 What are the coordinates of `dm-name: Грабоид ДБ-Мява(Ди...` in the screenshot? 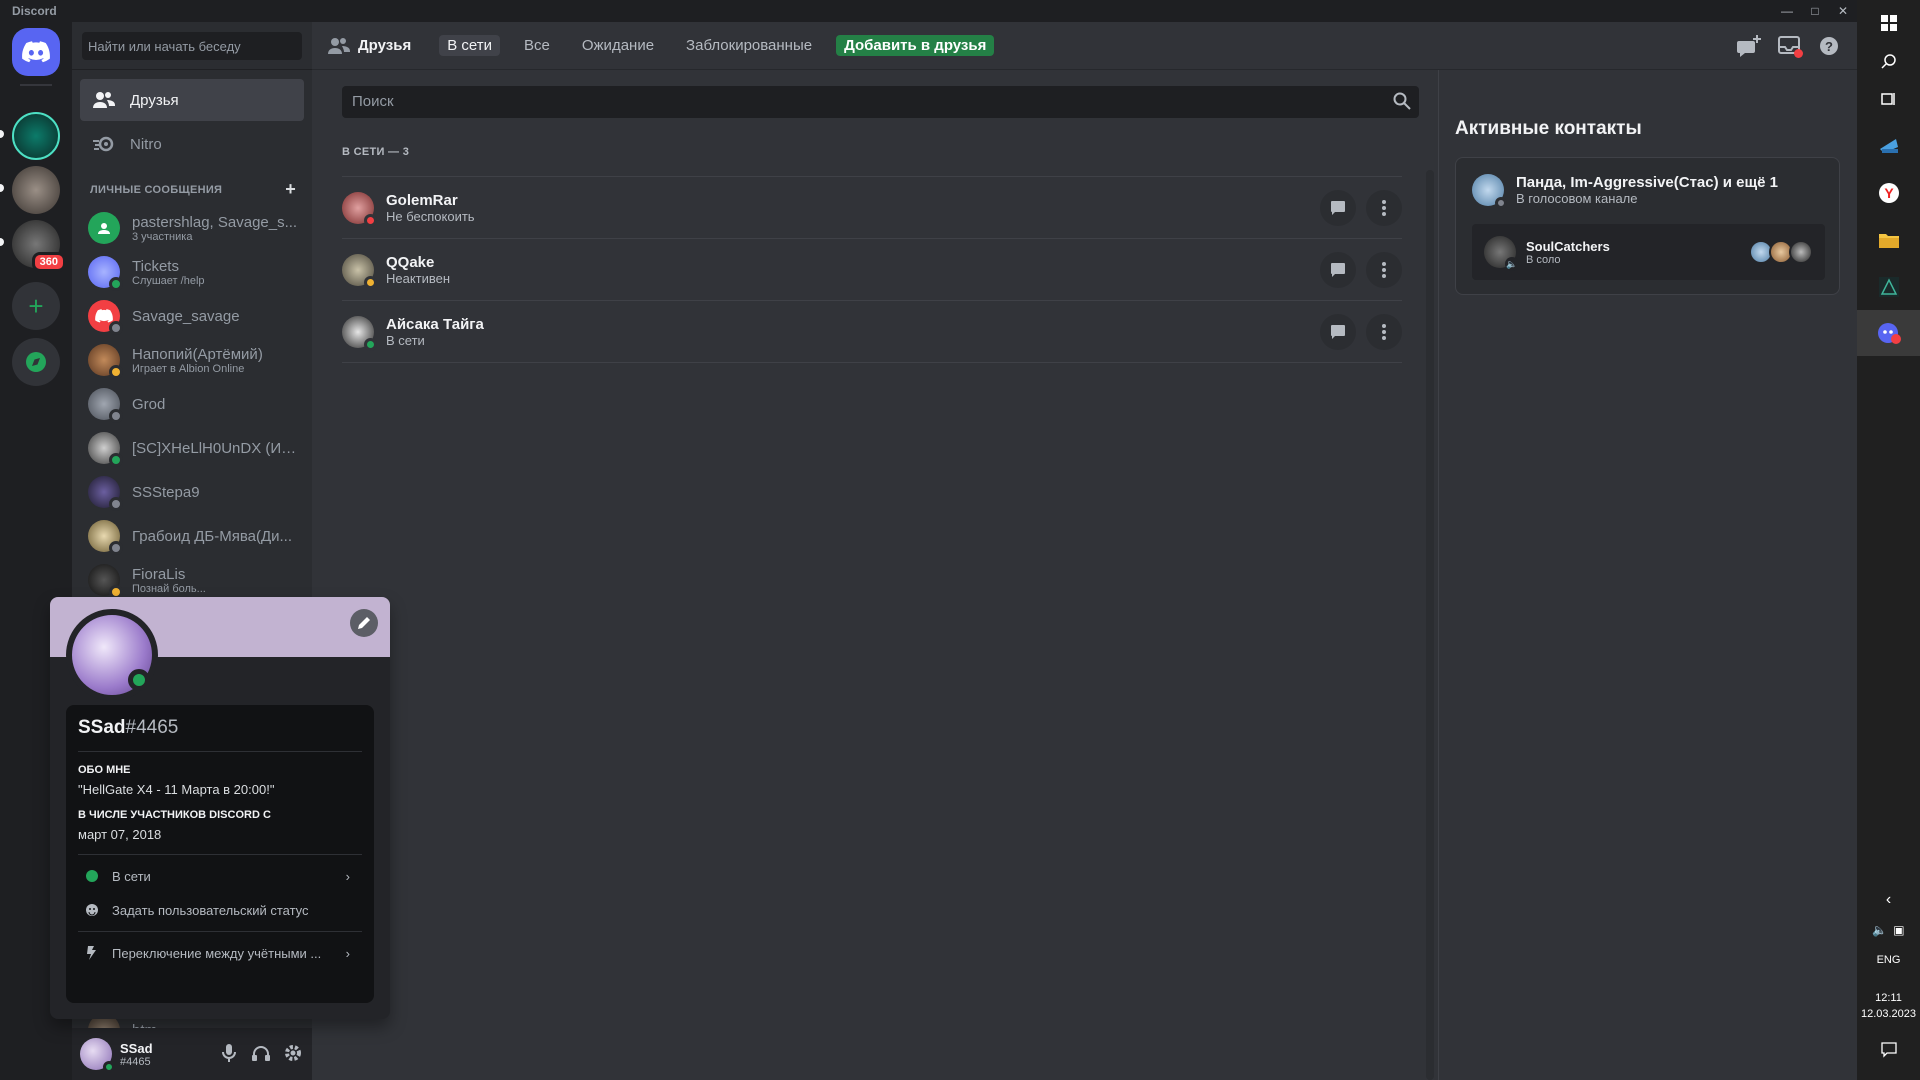 It's located at (212, 536).